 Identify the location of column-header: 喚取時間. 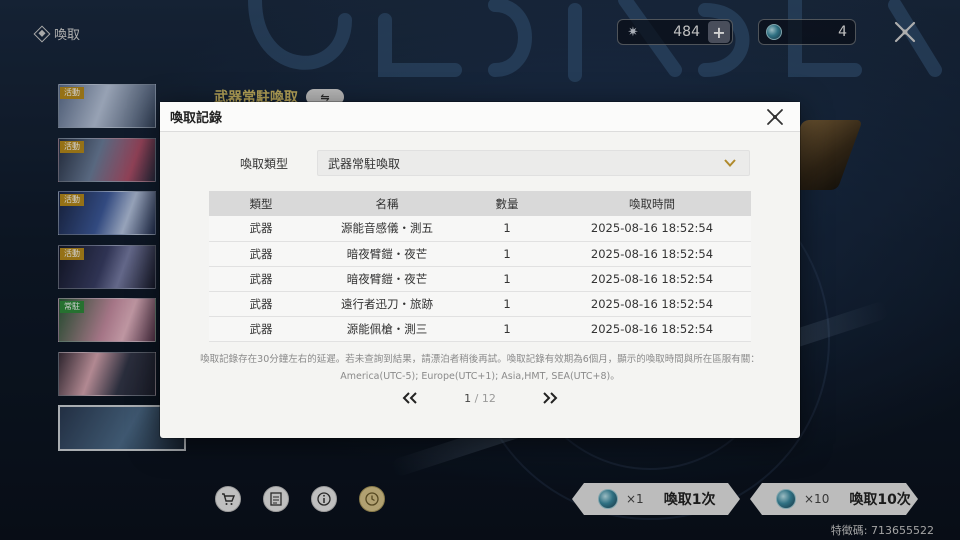
(652, 203).